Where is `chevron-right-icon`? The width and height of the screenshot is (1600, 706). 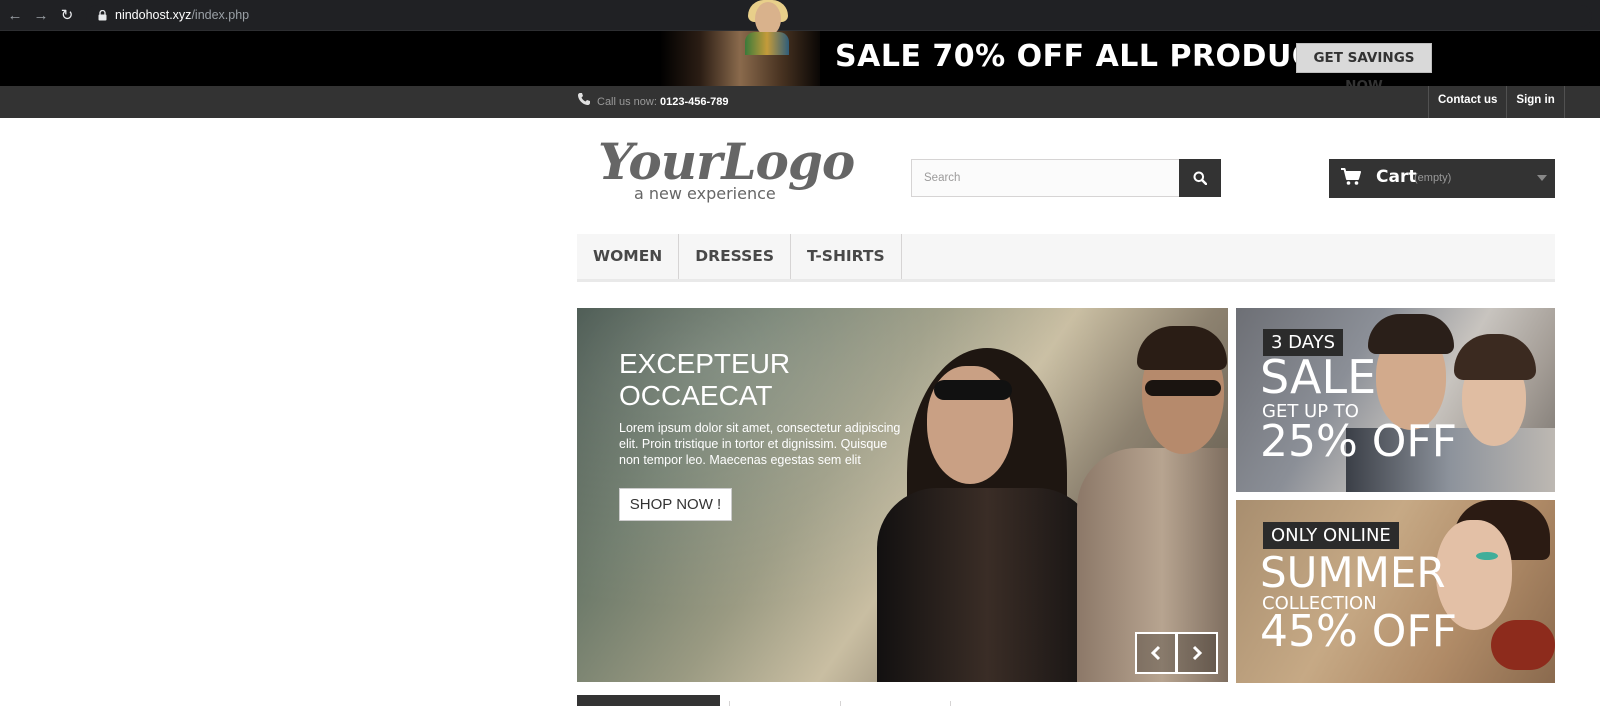
chevron-right-icon is located at coordinates (1197, 653).